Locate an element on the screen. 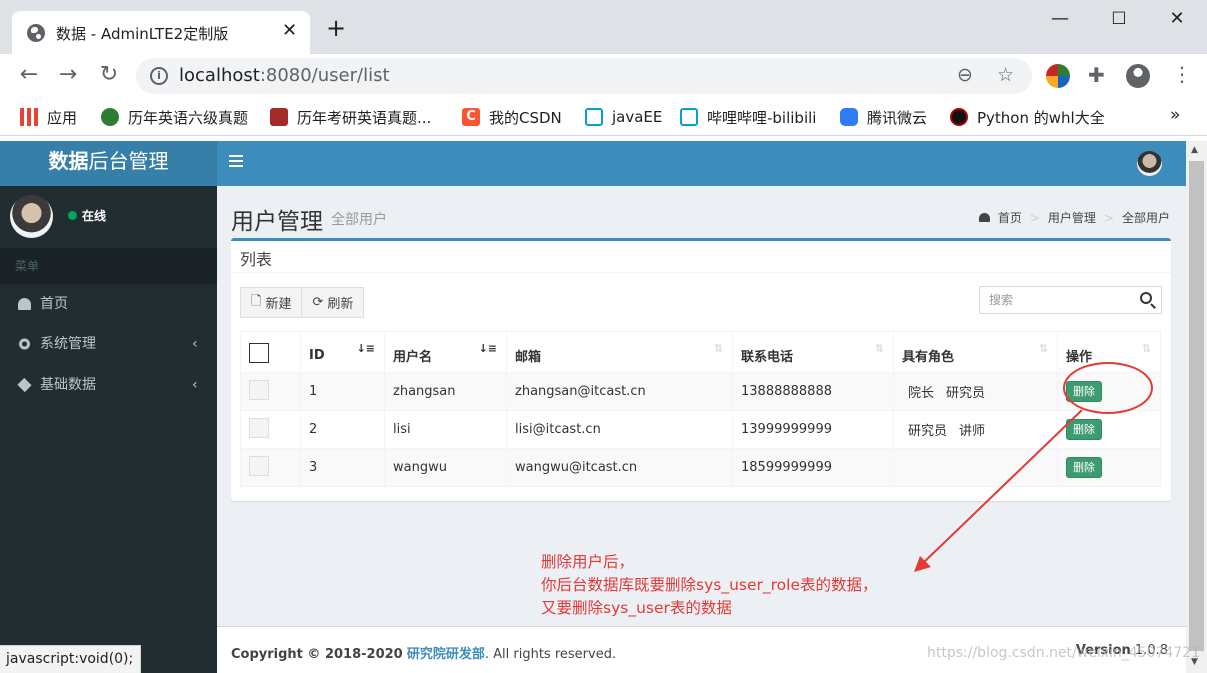 This screenshot has height=673, width=1207. site-info-icon: i is located at coordinates (159, 76).